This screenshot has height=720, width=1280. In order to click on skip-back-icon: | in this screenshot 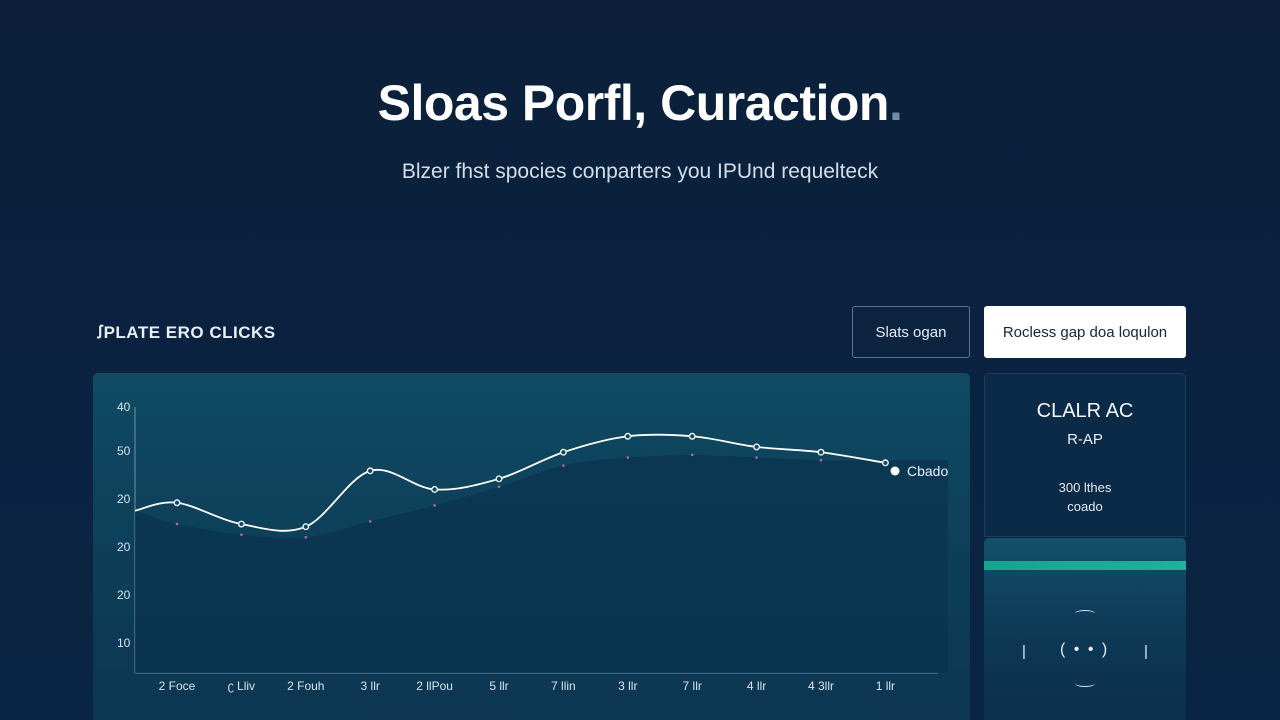, I will do `click(1024, 651)`.